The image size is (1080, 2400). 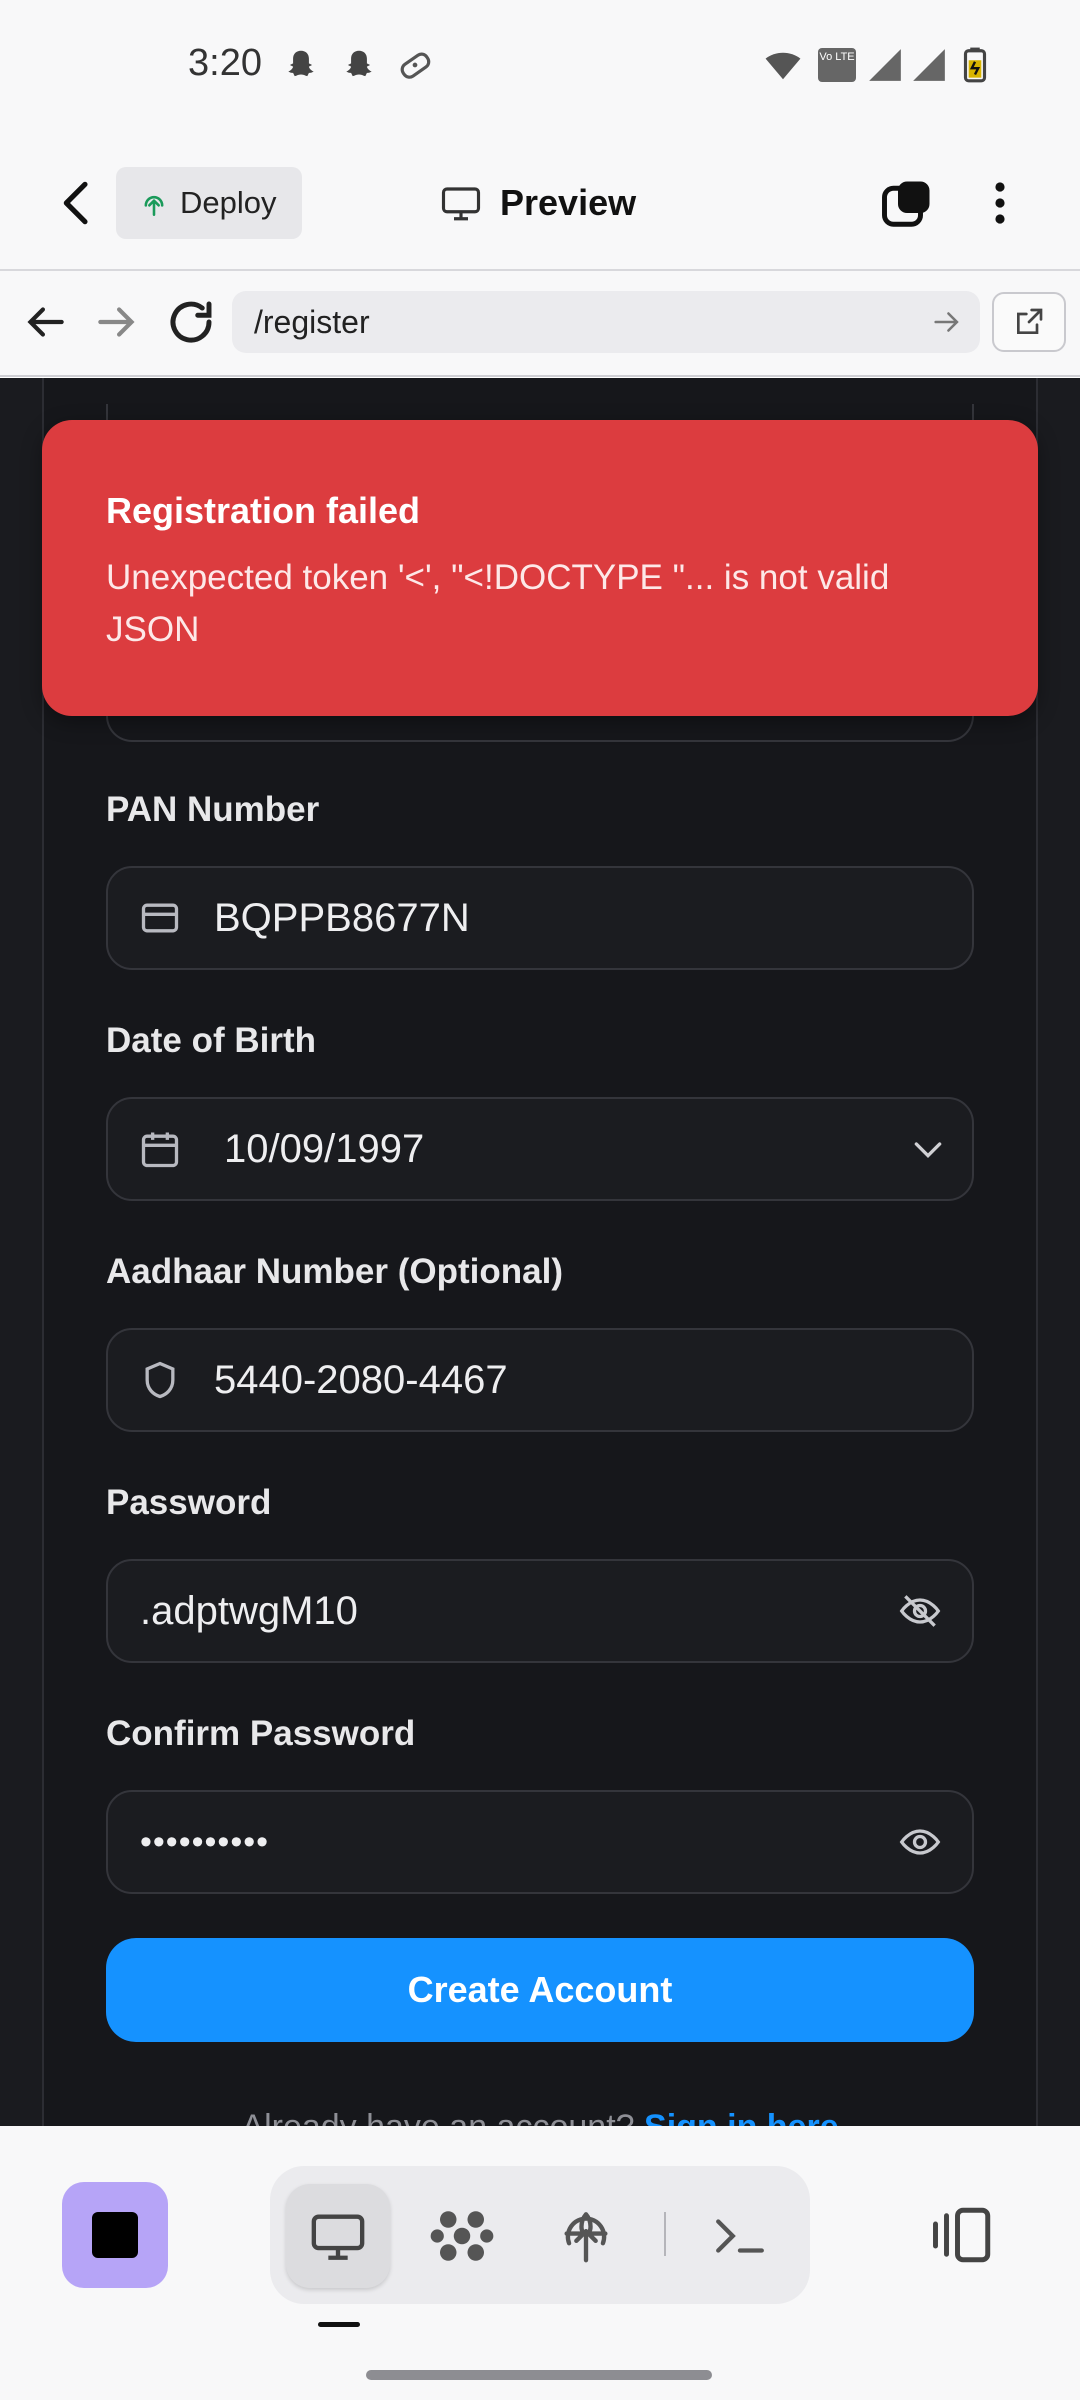 What do you see at coordinates (540, 1611) in the screenshot?
I see `password-field: .adptwgM10` at bounding box center [540, 1611].